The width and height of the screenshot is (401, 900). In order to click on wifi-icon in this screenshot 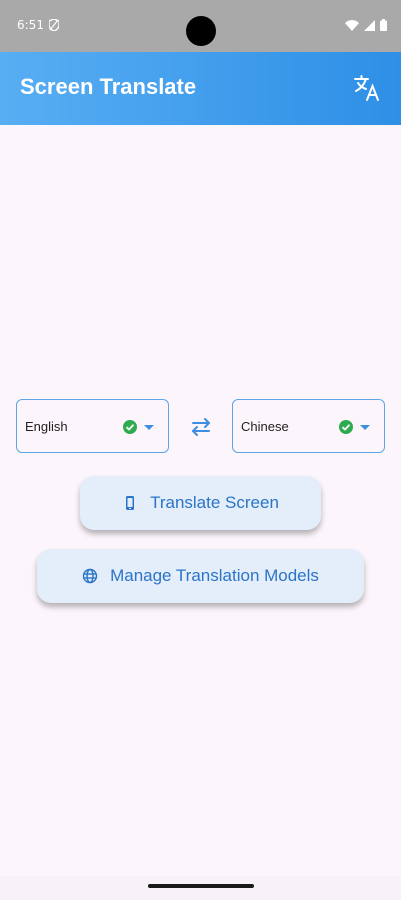, I will do `click(352, 25)`.